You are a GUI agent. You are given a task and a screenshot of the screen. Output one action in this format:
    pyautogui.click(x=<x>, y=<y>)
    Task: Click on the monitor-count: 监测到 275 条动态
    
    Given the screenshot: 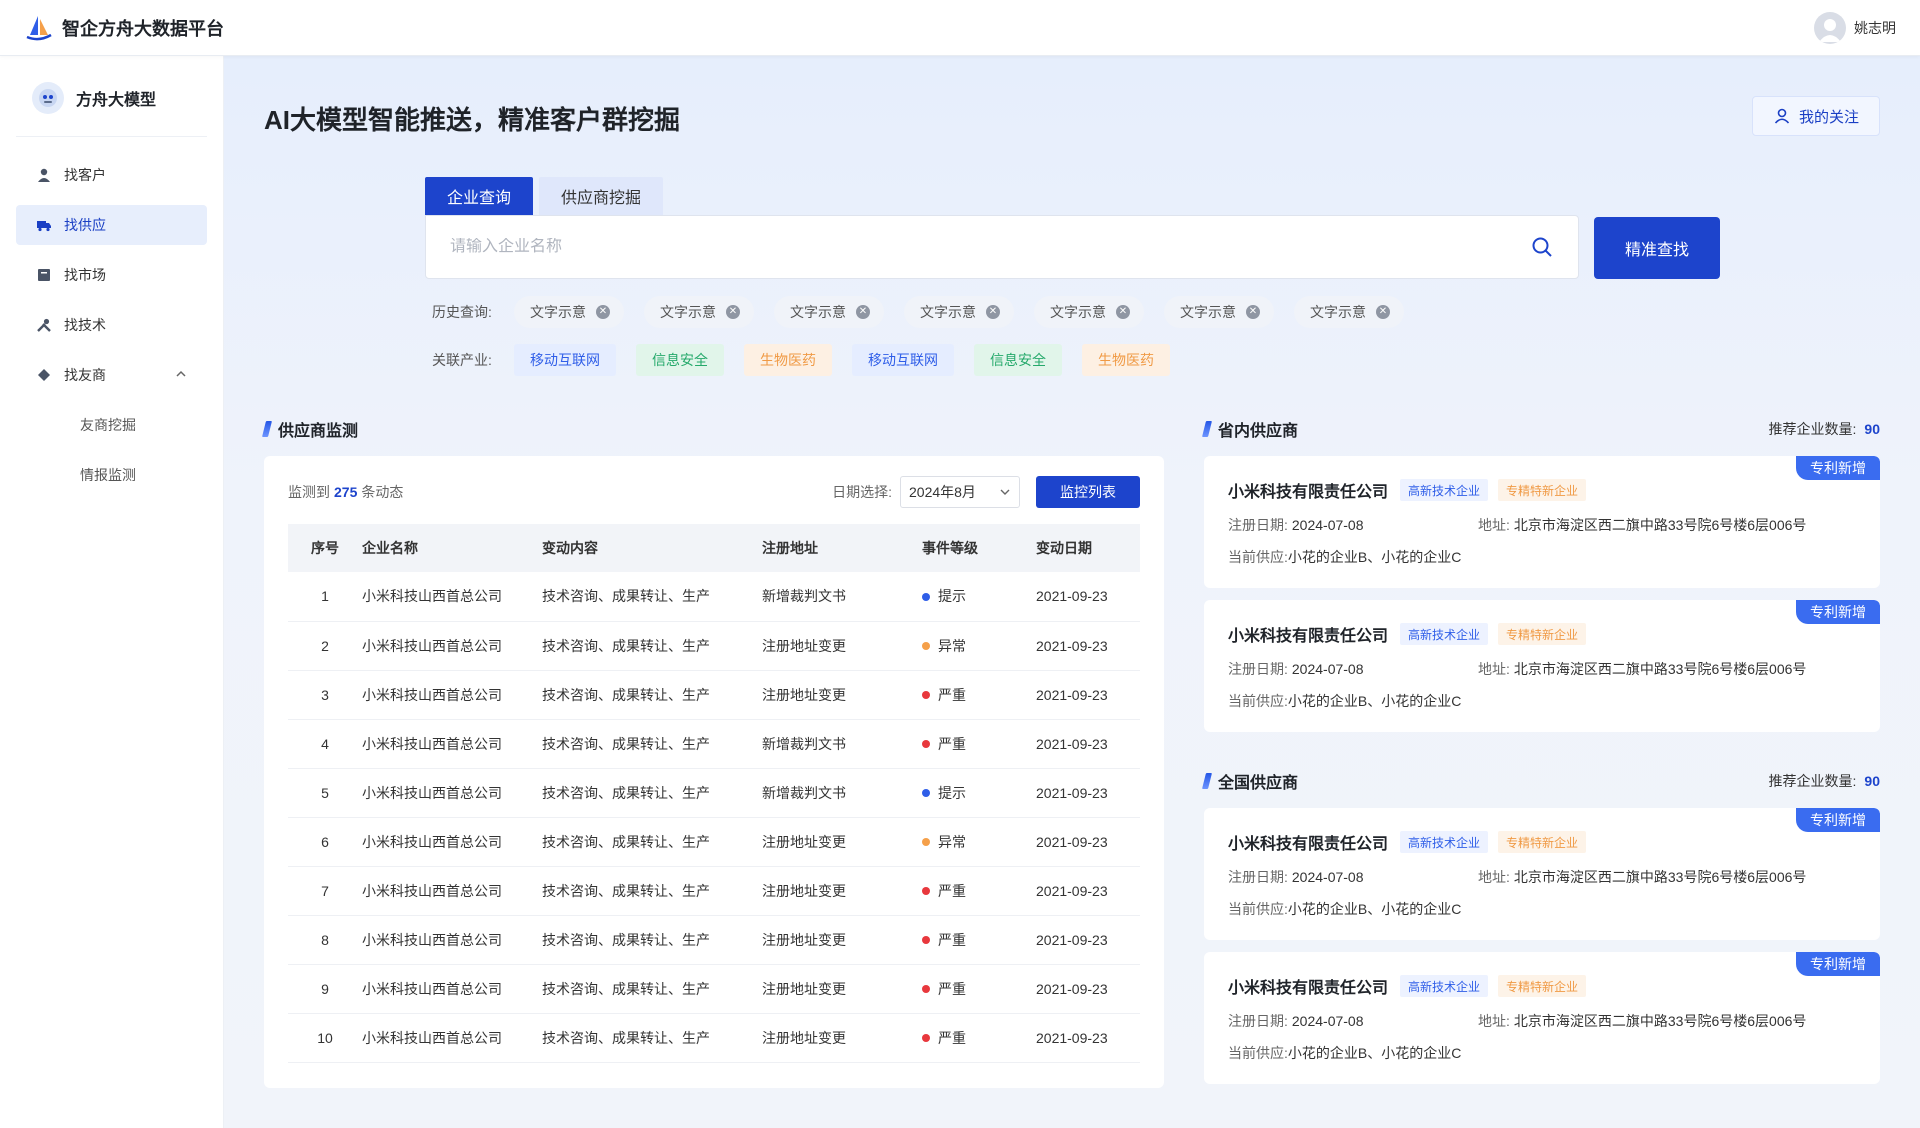 What is the action you would take?
    pyautogui.click(x=345, y=492)
    